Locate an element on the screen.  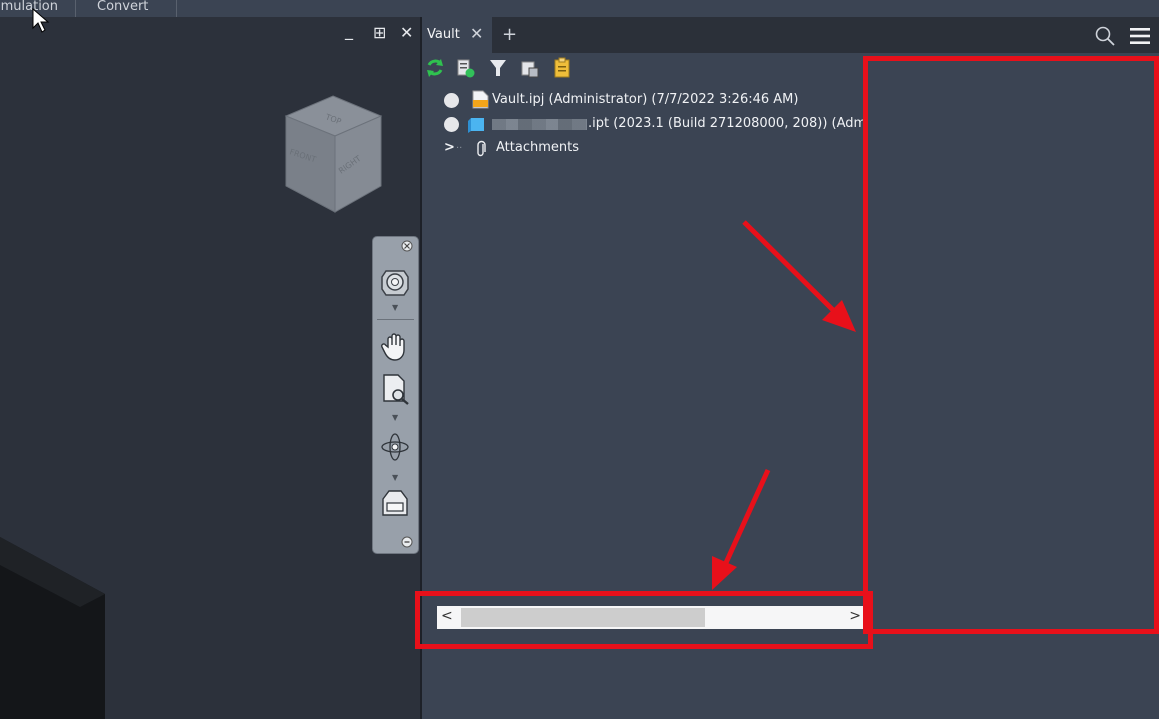
ribbon-bar: imulation Convert is located at coordinates (579, 8).